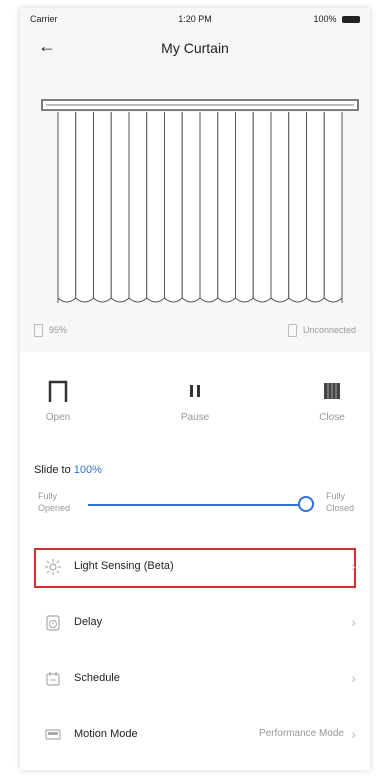 This screenshot has height=778, width=388. I want to click on fully-opened-label: Fully Opened, so click(54, 502).